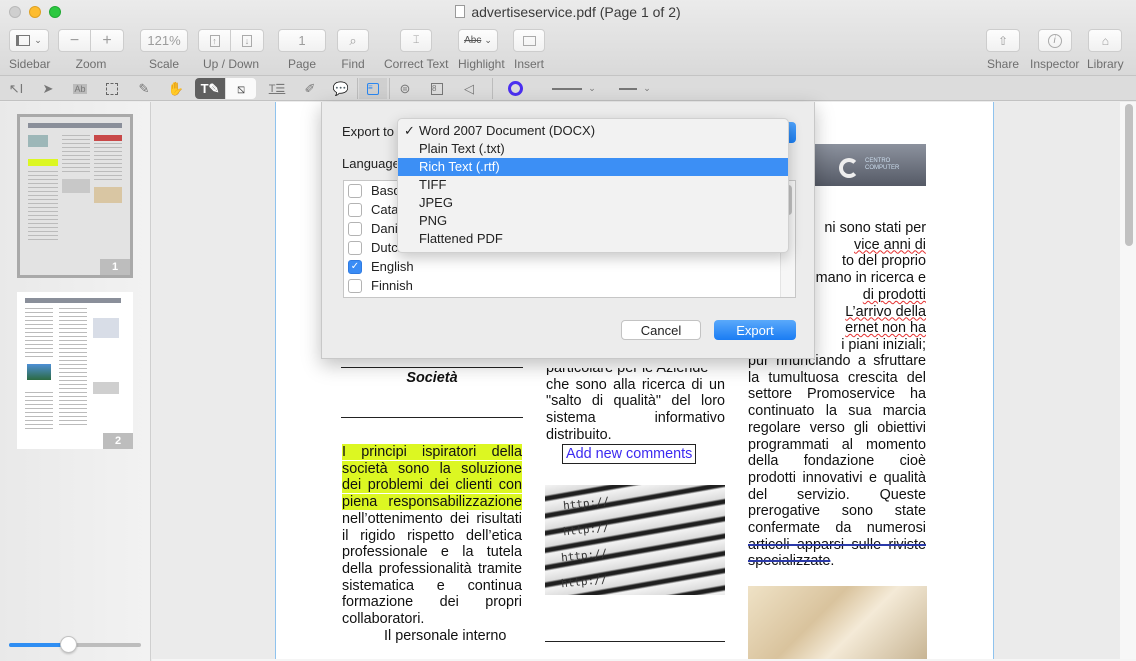 The height and width of the screenshot is (661, 1136). I want to click on line-style-dropdown: ⌄, so click(635, 88).